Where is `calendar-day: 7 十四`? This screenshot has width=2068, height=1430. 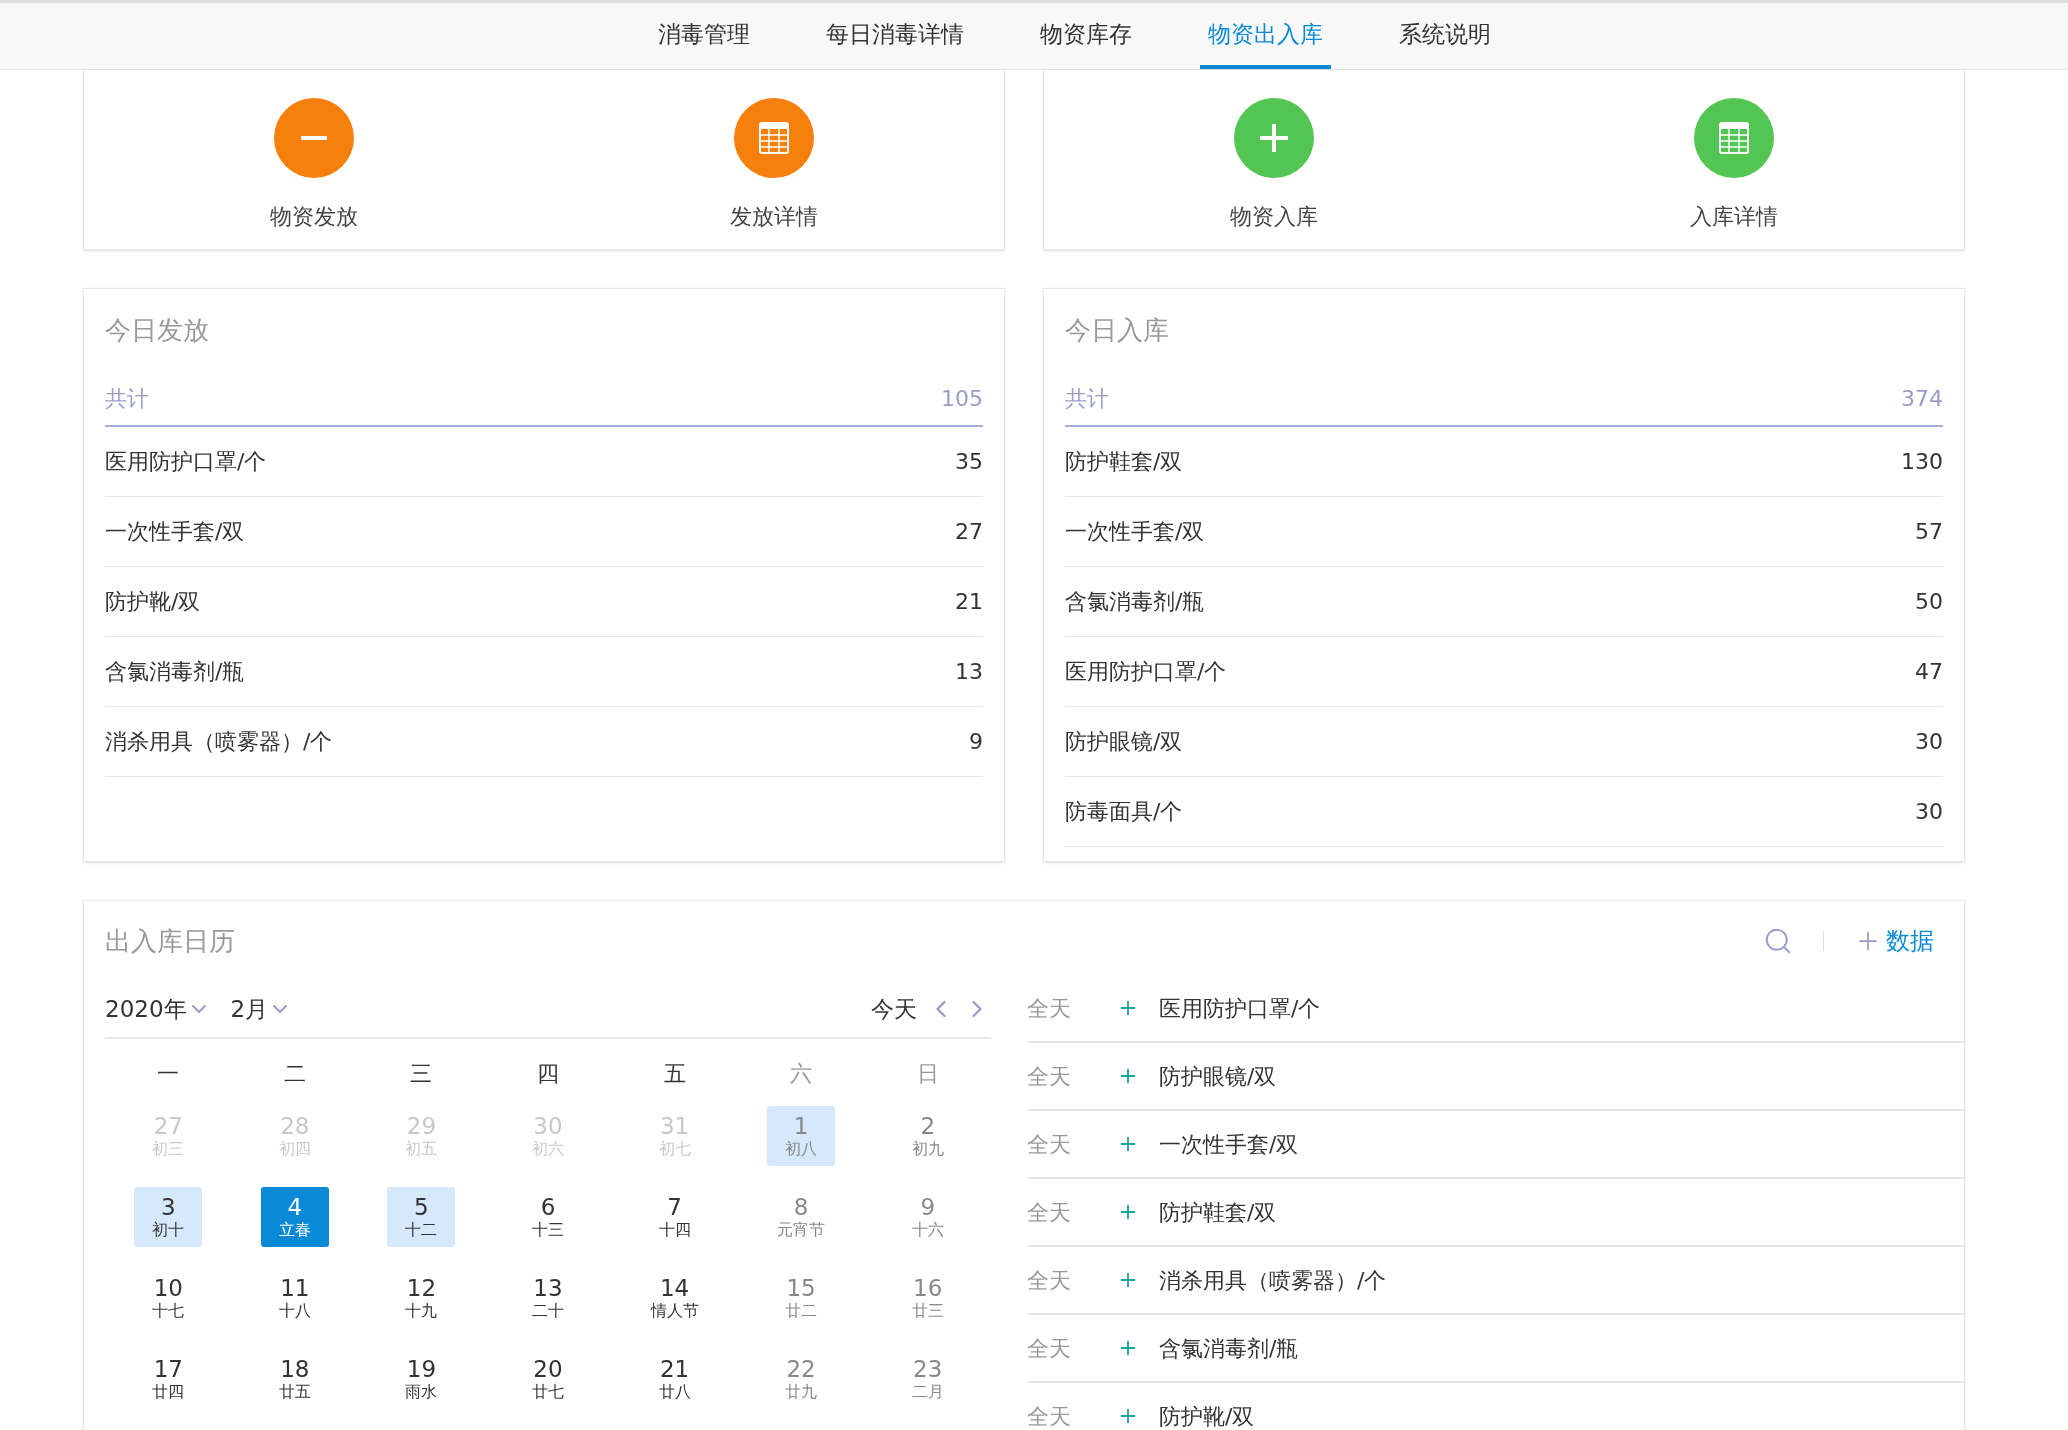 calendar-day: 7 十四 is located at coordinates (674, 1216).